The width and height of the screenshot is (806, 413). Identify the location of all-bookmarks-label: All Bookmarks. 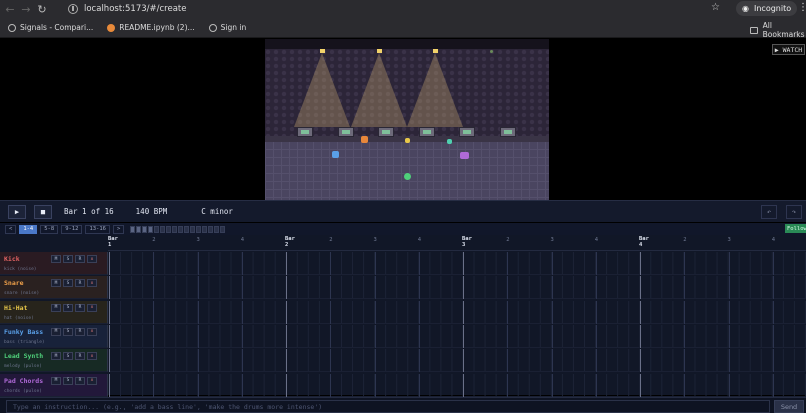
(783, 30).